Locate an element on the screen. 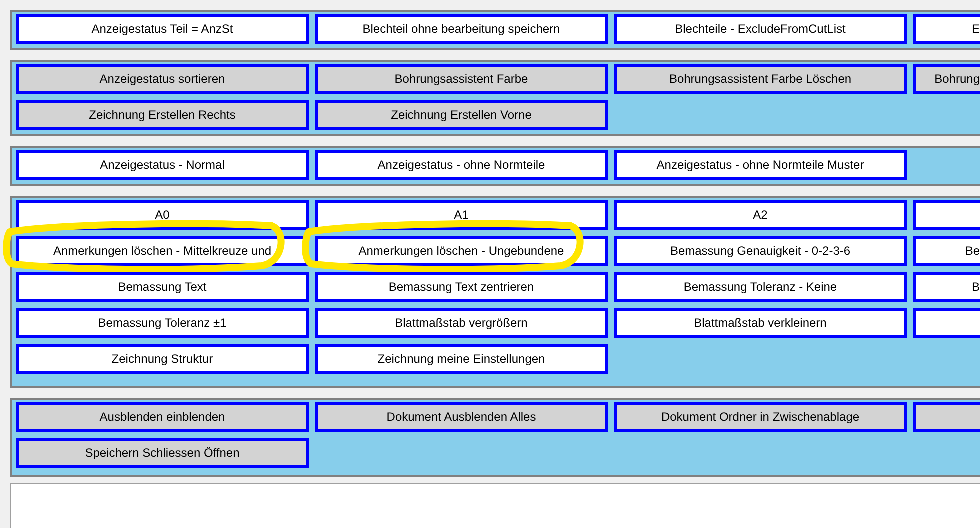 This screenshot has width=980, height=528. macro-button: Dokument Ausblenden Alles is located at coordinates (461, 417).